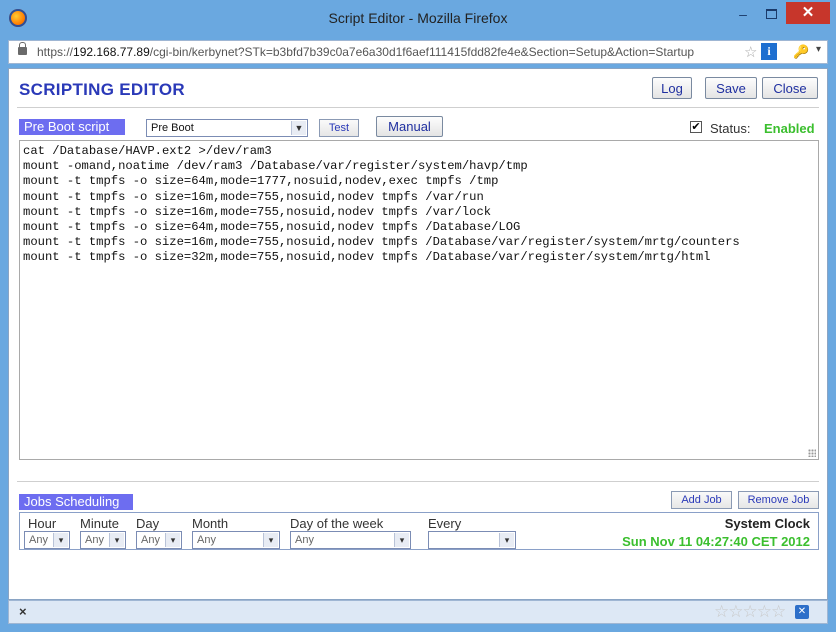 The width and height of the screenshot is (836, 632). Describe the element at coordinates (790, 88) in the screenshot. I see `close-button: Close` at that location.